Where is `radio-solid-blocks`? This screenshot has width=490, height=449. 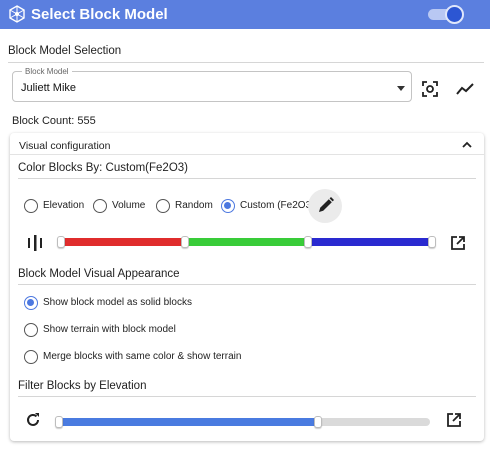
radio-solid-blocks is located at coordinates (31, 303).